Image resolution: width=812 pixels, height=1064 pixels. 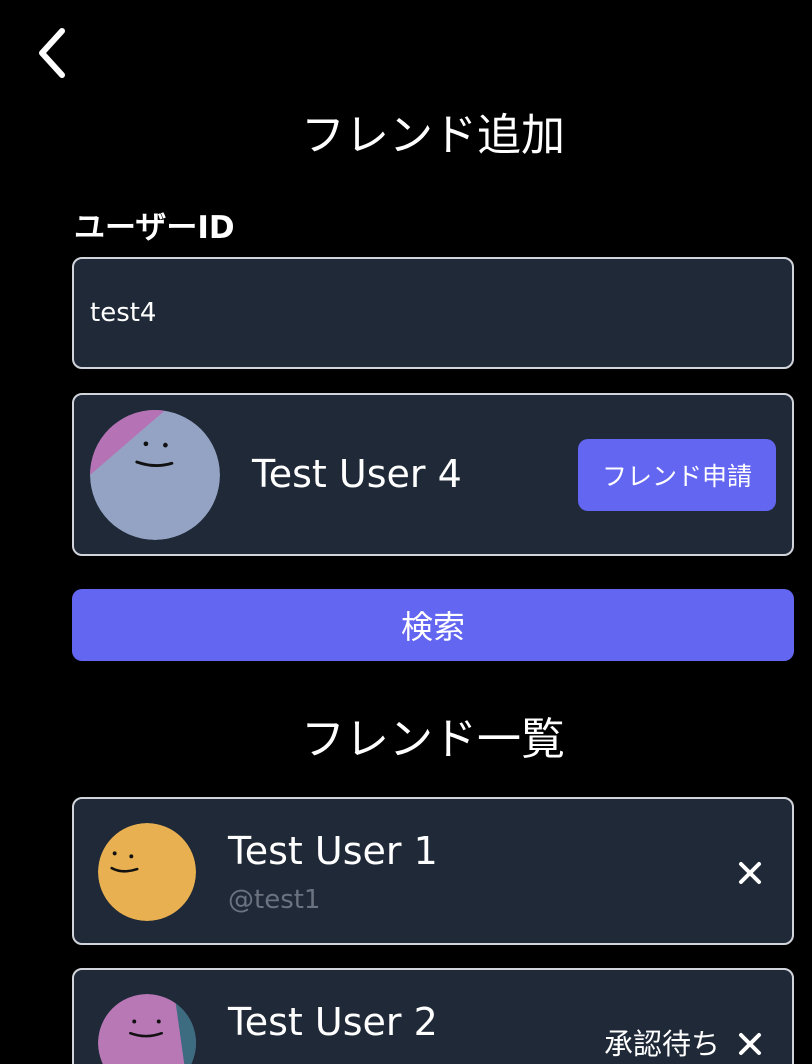 I want to click on pending-label: 承認待ち, so click(x=661, y=1044).